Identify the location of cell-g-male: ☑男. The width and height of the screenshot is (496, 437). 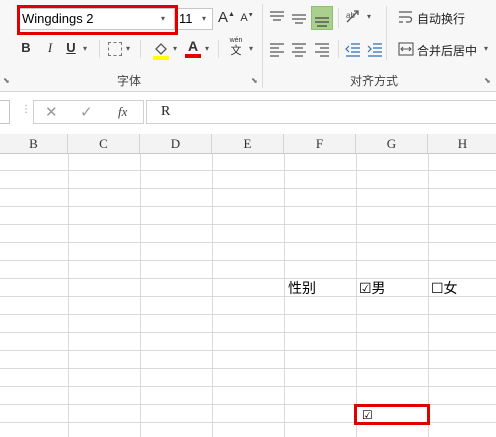
(372, 288).